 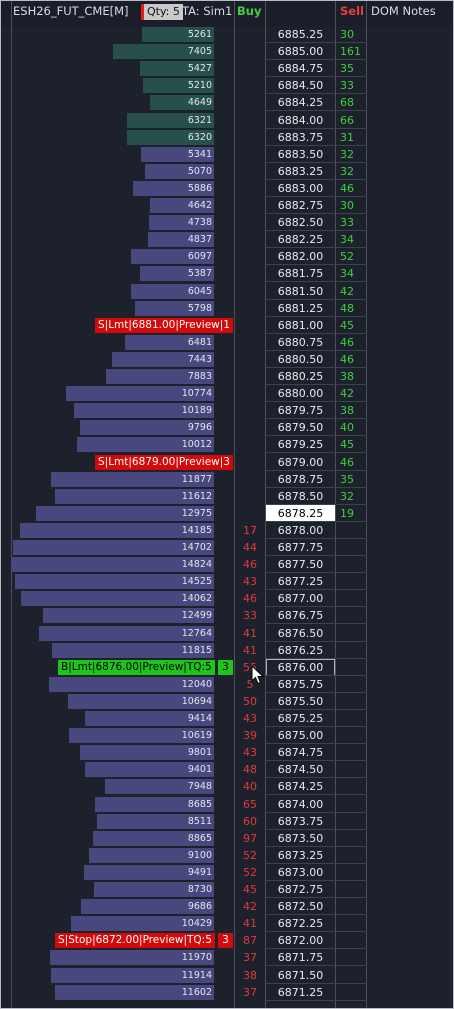 What do you see at coordinates (227, 616) in the screenshot?
I see `ladder-row: 12499 33 6876.75` at bounding box center [227, 616].